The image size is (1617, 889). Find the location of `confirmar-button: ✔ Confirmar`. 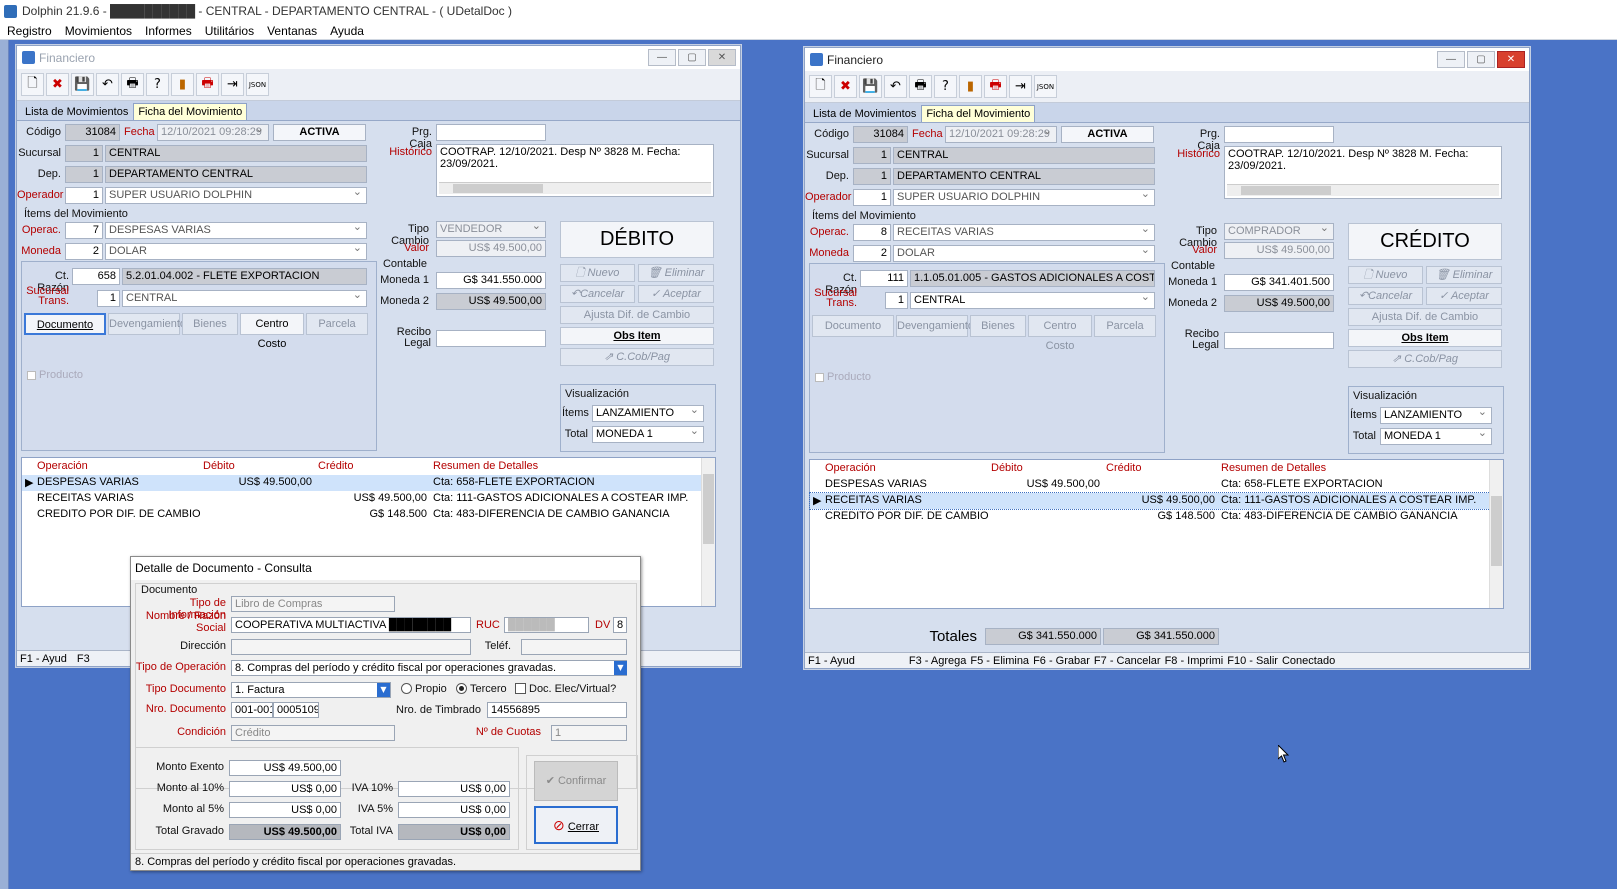

confirmar-button: ✔ Confirmar is located at coordinates (576, 781).